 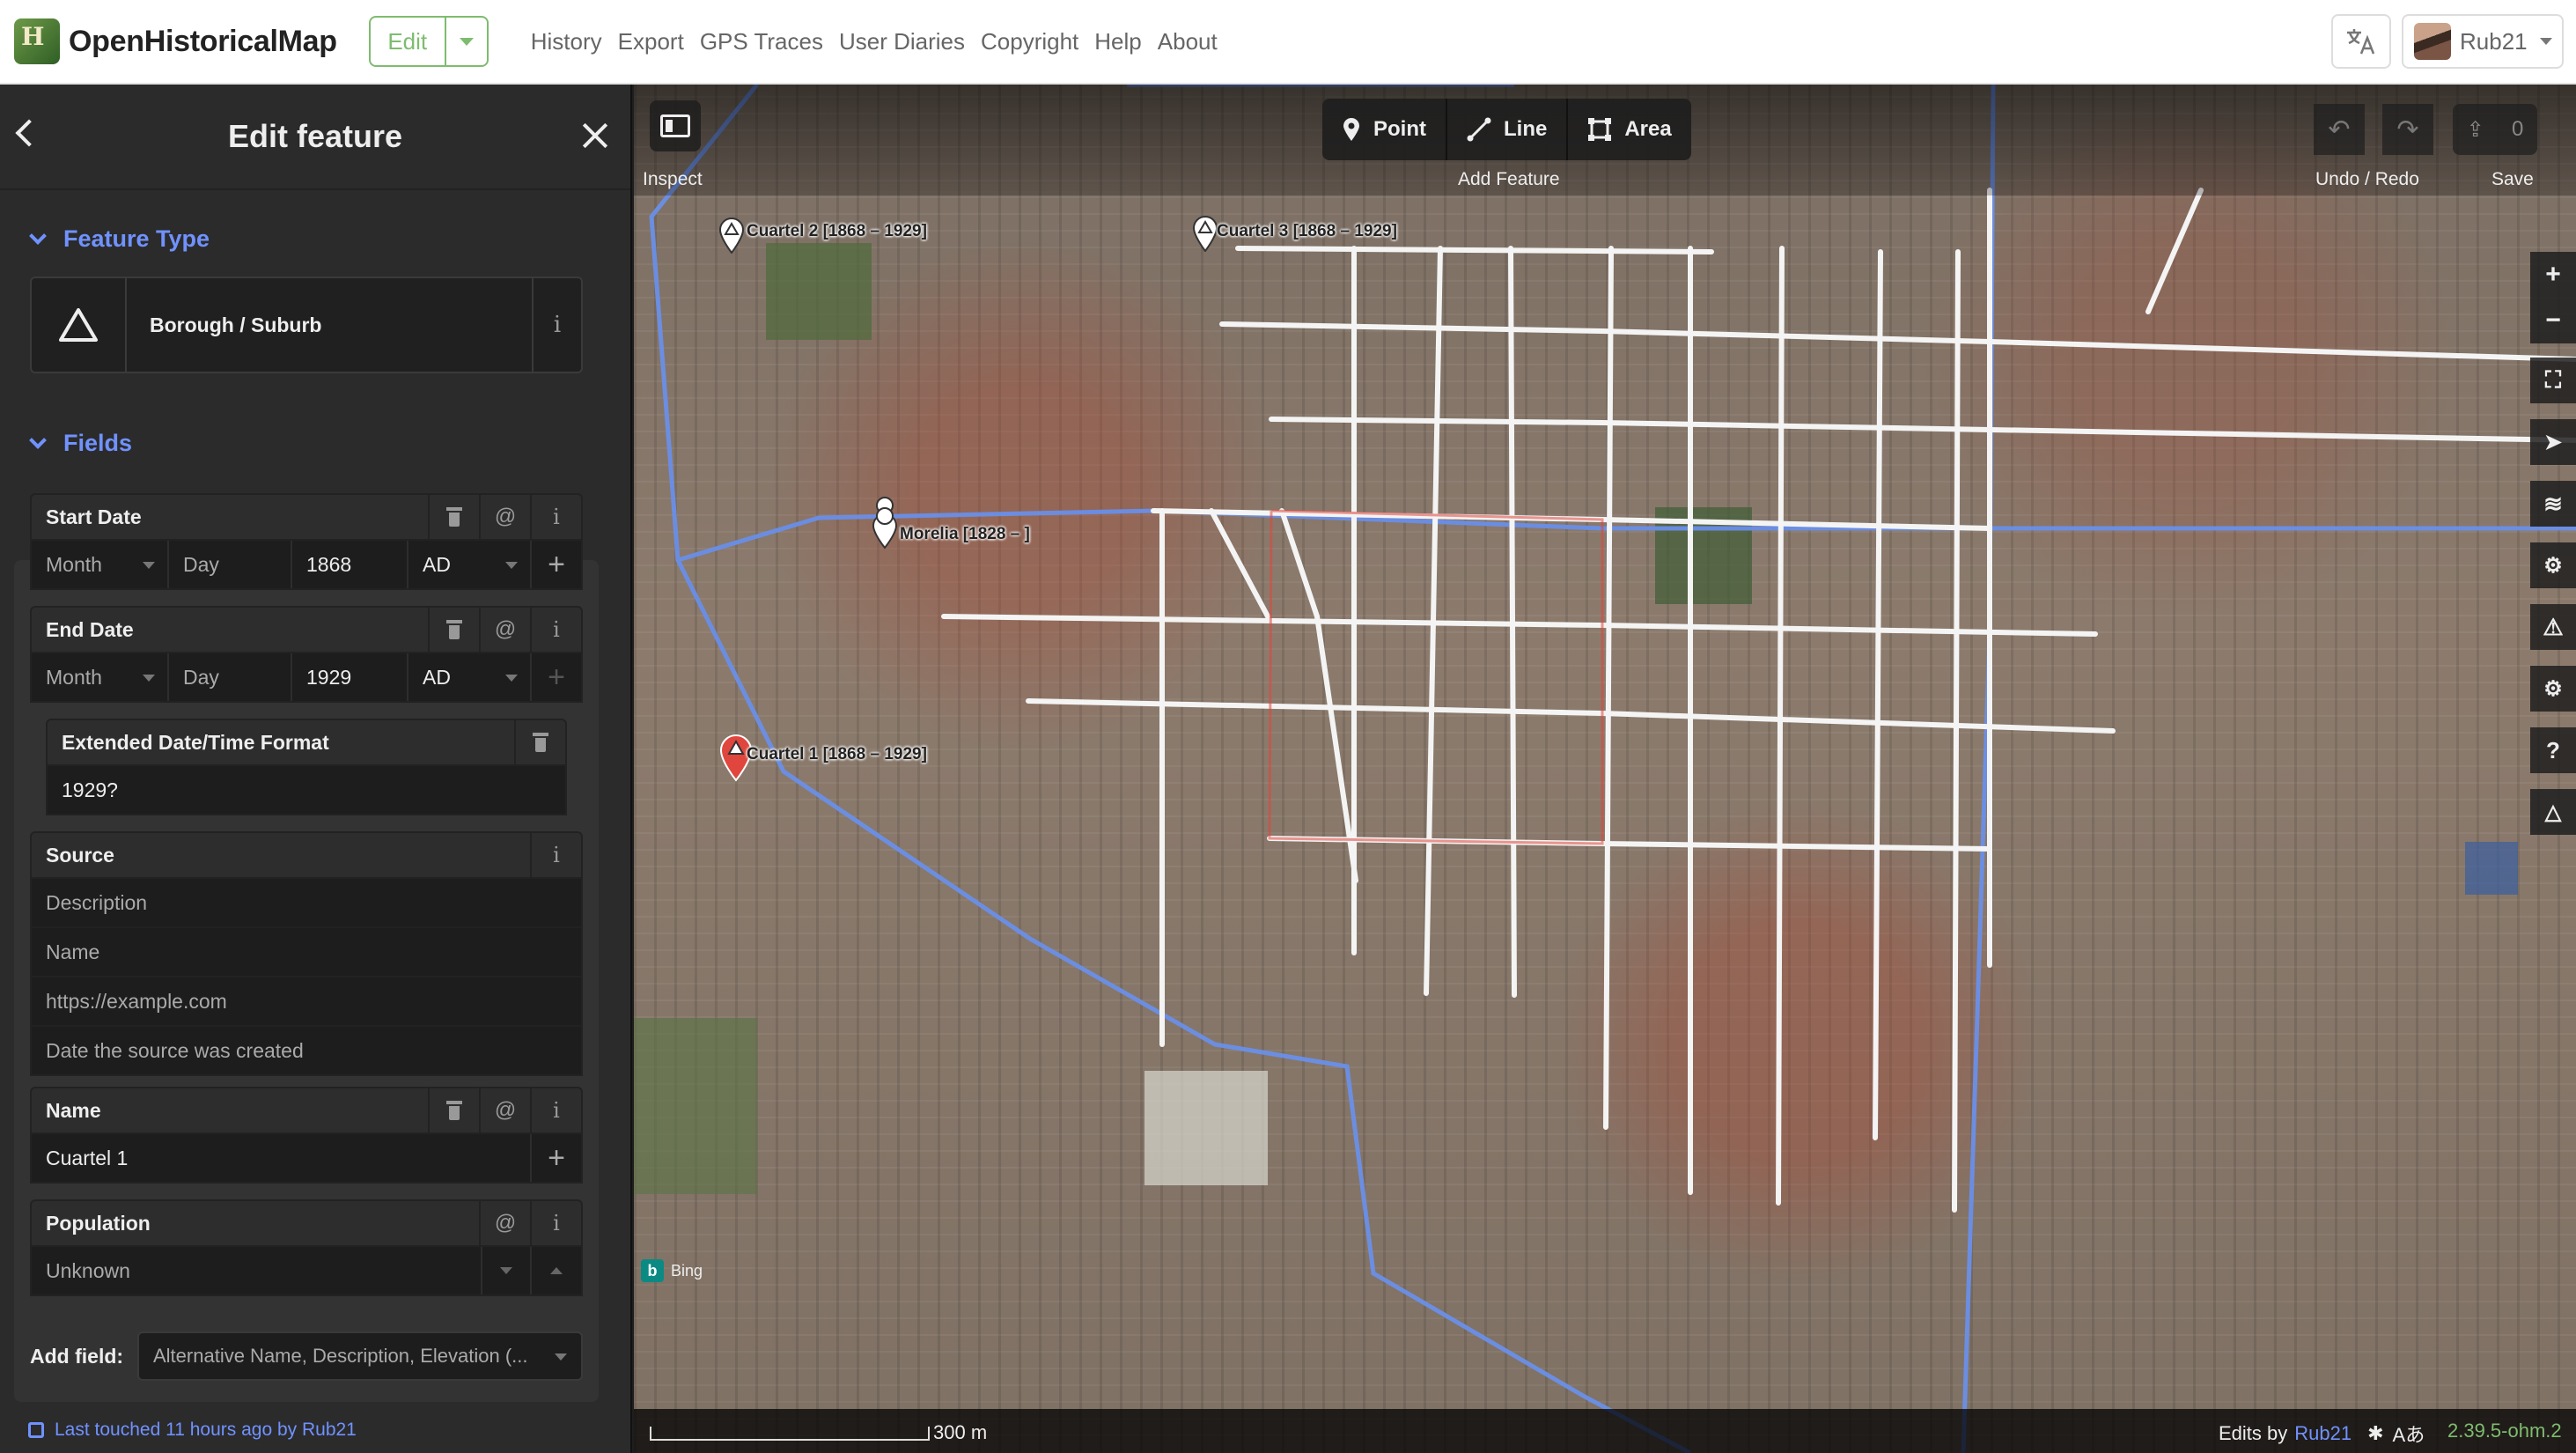 I want to click on inspect-button, so click(x=676, y=125).